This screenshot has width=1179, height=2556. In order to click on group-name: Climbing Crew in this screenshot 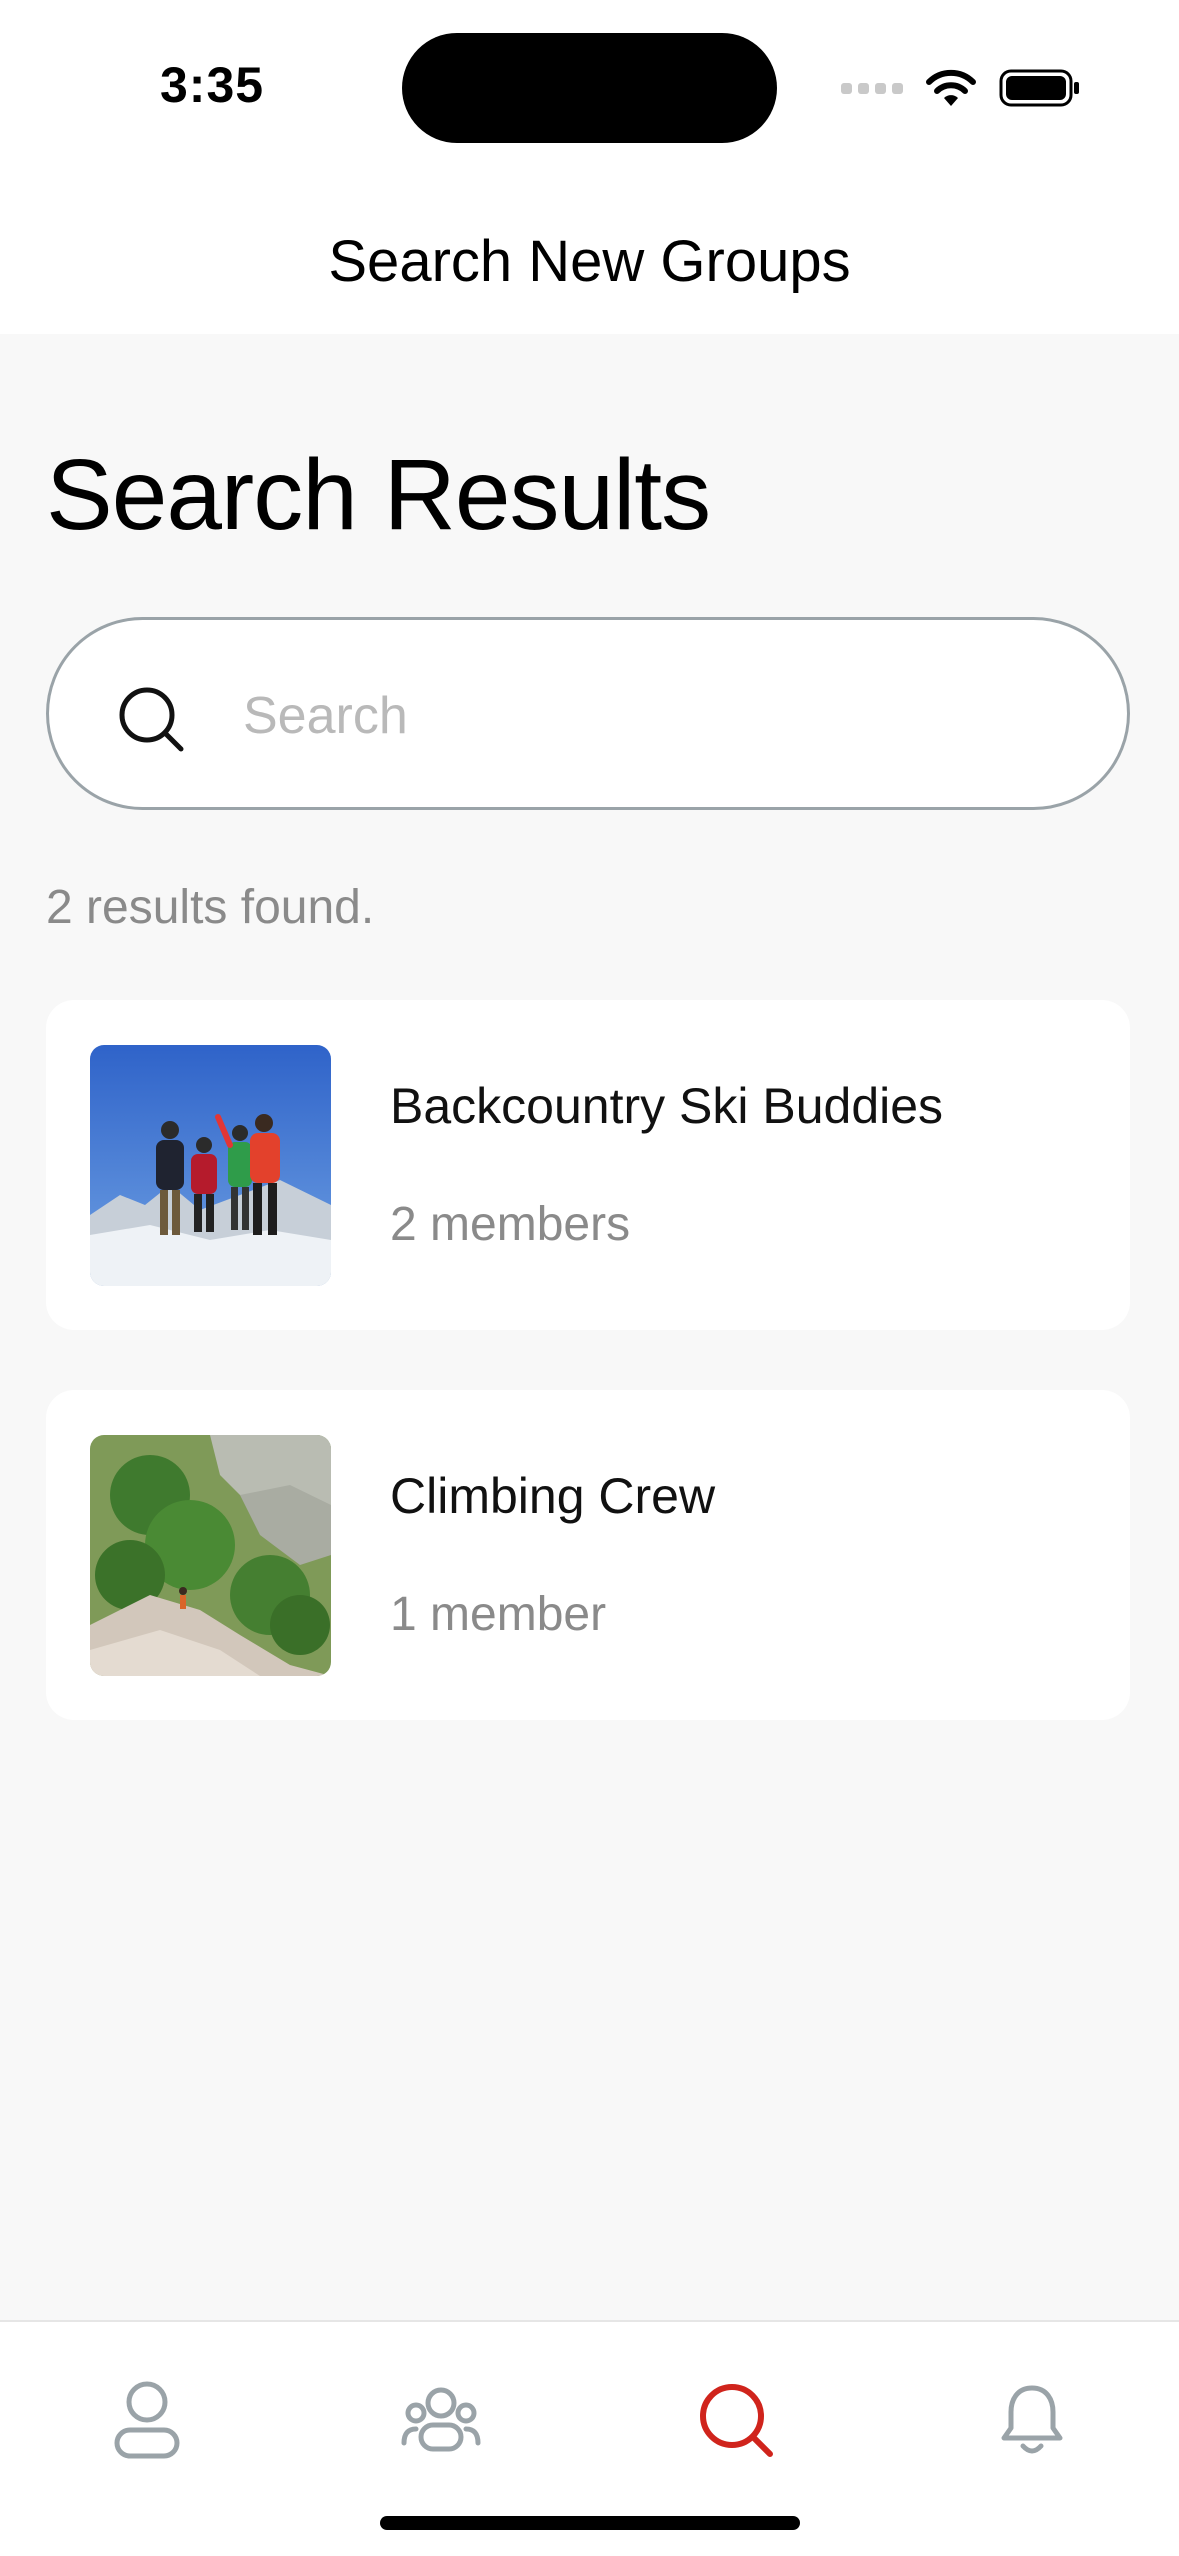, I will do `click(553, 1496)`.